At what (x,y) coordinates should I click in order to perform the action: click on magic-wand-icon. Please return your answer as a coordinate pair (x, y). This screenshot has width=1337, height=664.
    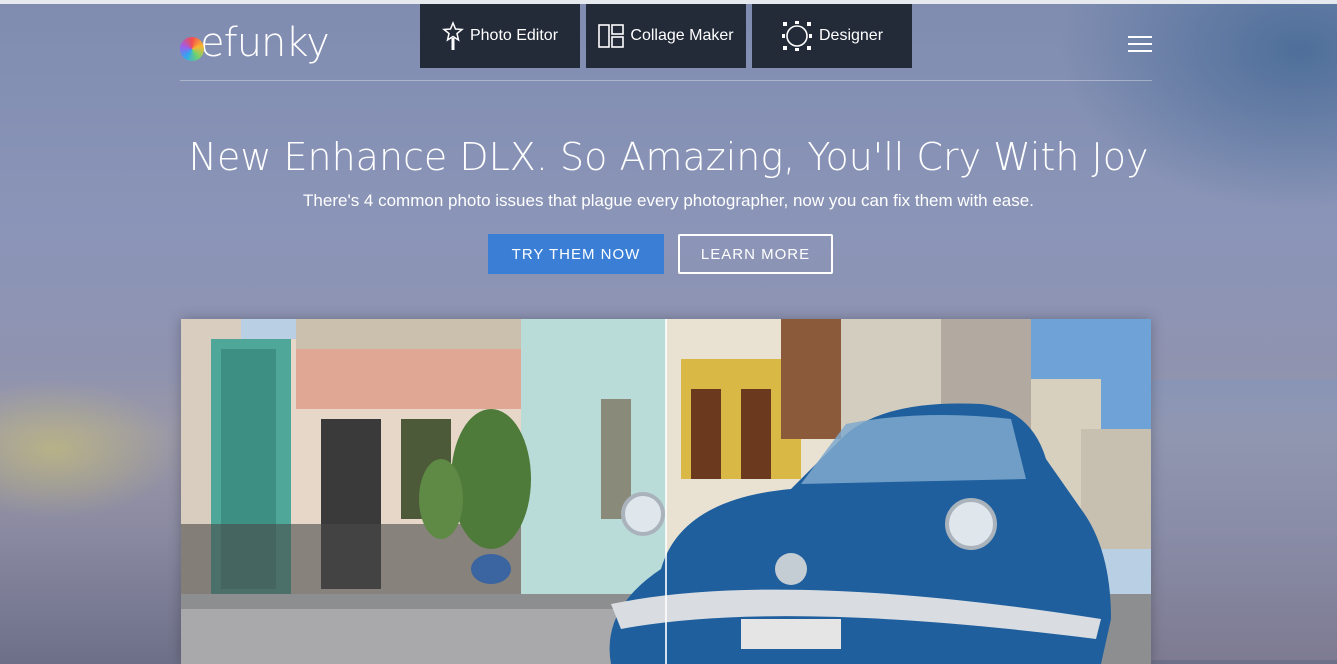
    Looking at the image, I should click on (453, 35).